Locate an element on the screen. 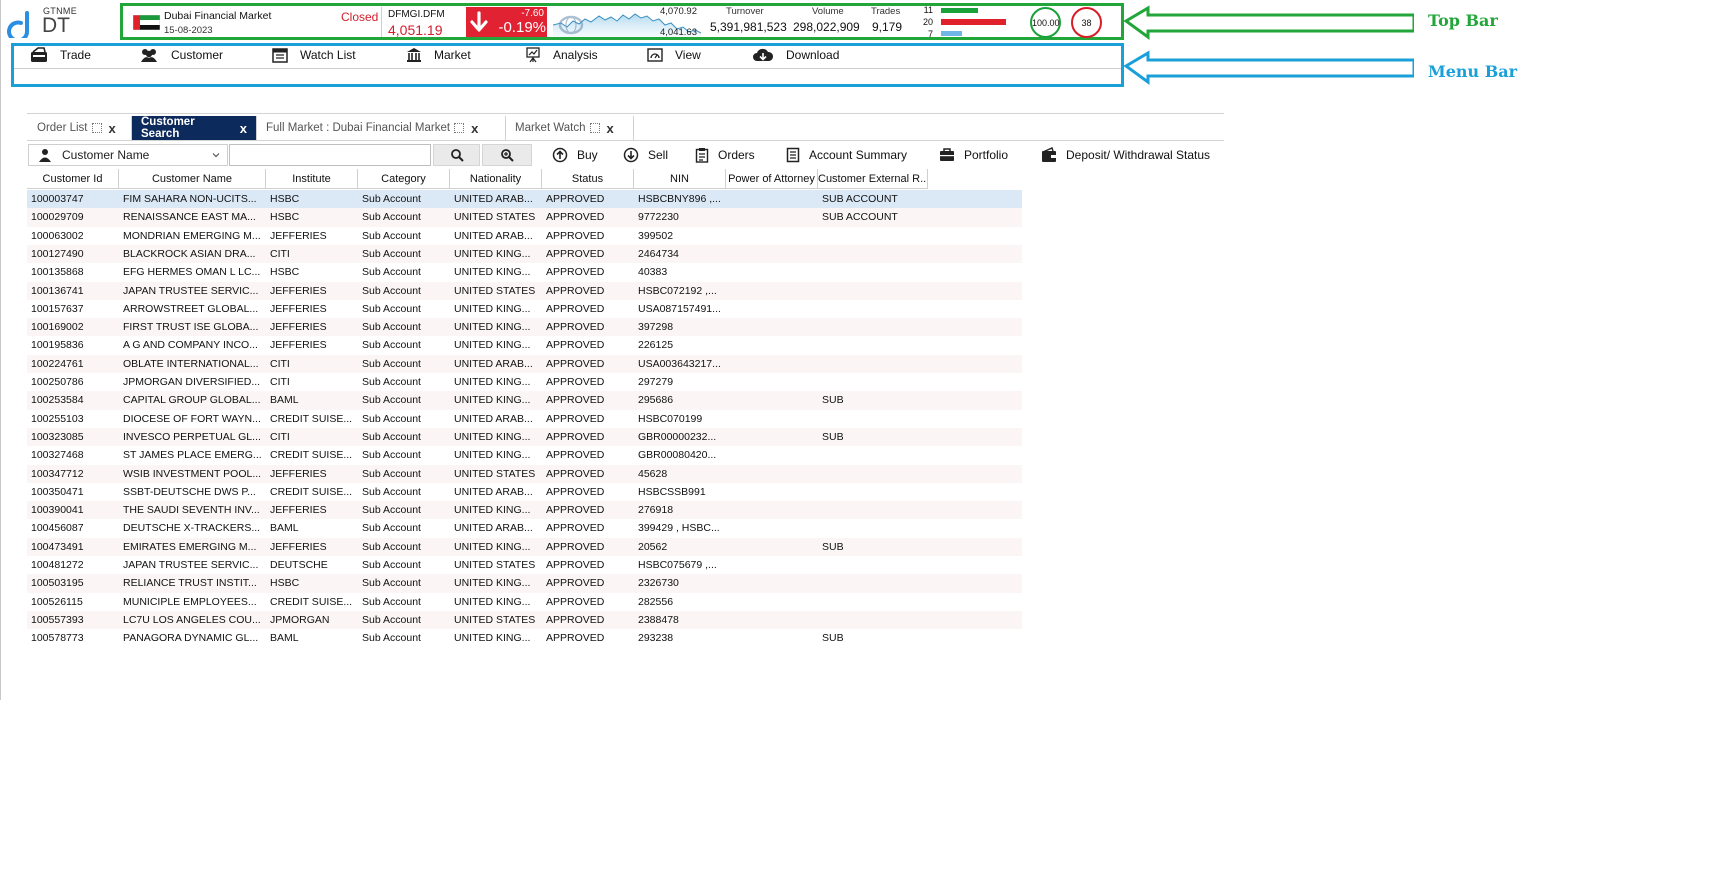 The image size is (1710, 886). cell-institute: BAML is located at coordinates (284, 528).